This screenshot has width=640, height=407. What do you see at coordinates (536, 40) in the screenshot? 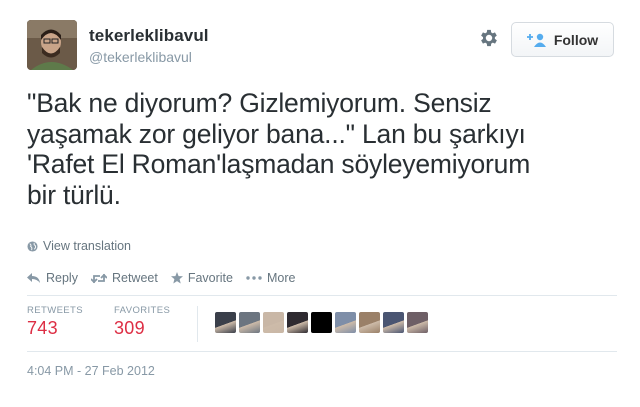
I see `add-user-icon` at bounding box center [536, 40].